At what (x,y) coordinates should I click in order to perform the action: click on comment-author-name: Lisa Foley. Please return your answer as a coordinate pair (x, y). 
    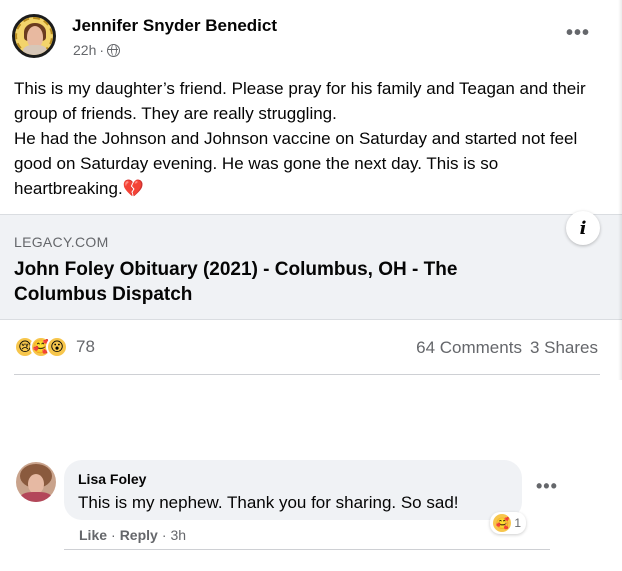
    Looking at the image, I should click on (112, 479).